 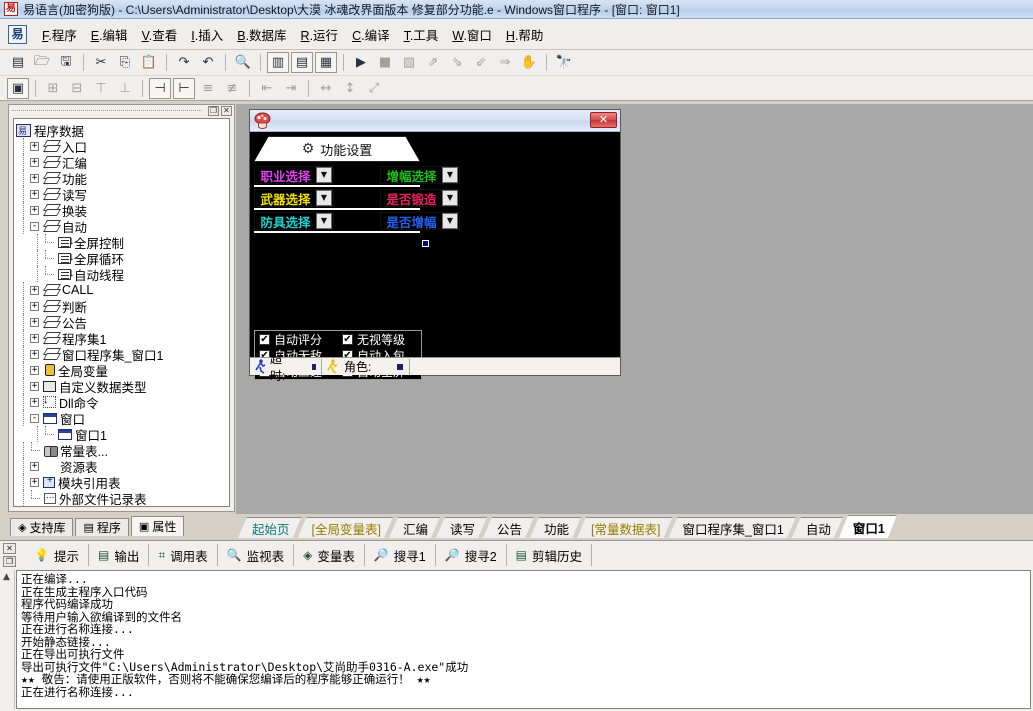 I want to click on bottom-tab-5: ◈ 变量表, so click(x=329, y=555).